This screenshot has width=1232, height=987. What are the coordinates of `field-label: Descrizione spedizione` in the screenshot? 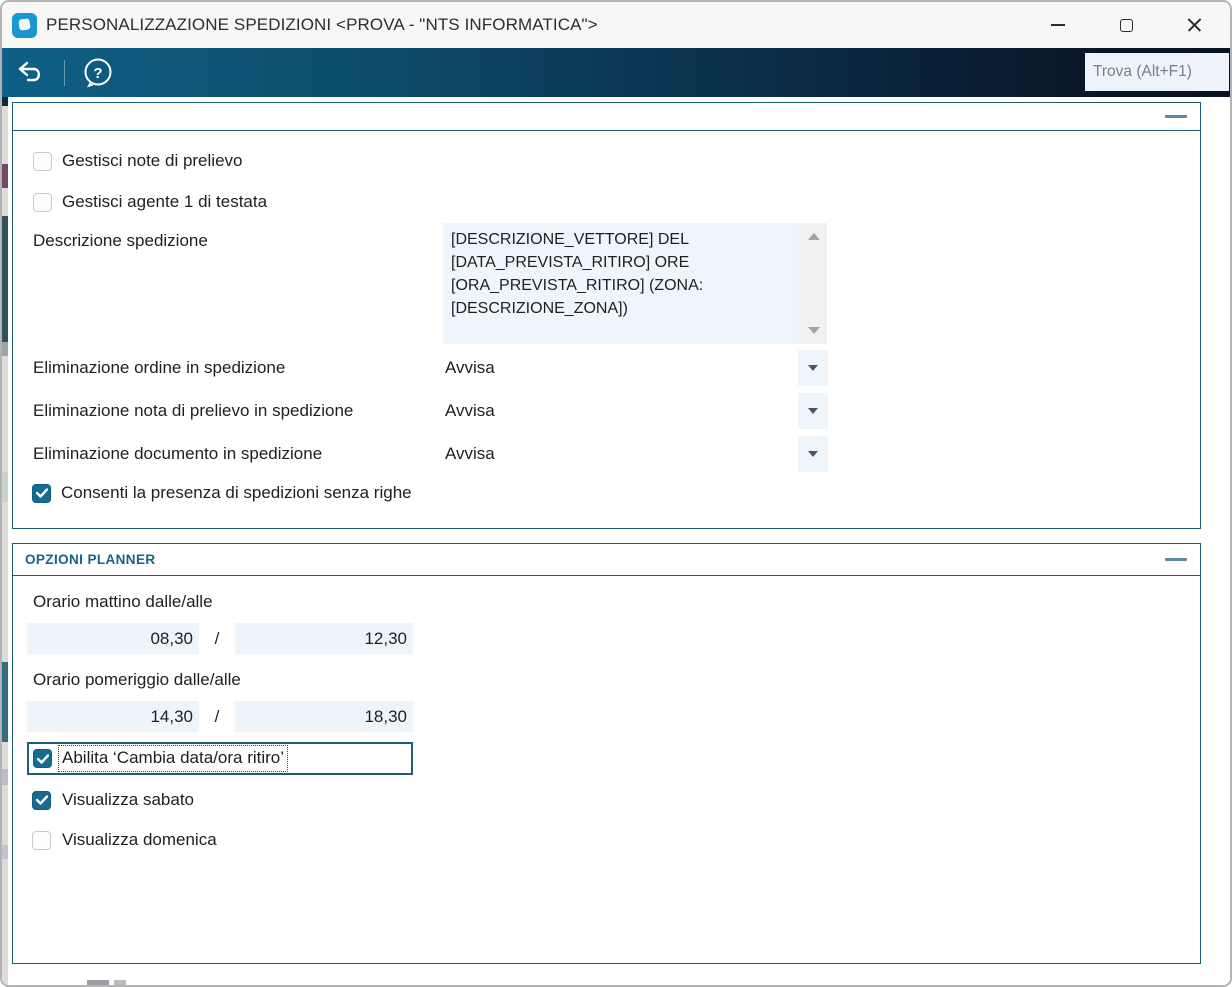 It's located at (120, 240).